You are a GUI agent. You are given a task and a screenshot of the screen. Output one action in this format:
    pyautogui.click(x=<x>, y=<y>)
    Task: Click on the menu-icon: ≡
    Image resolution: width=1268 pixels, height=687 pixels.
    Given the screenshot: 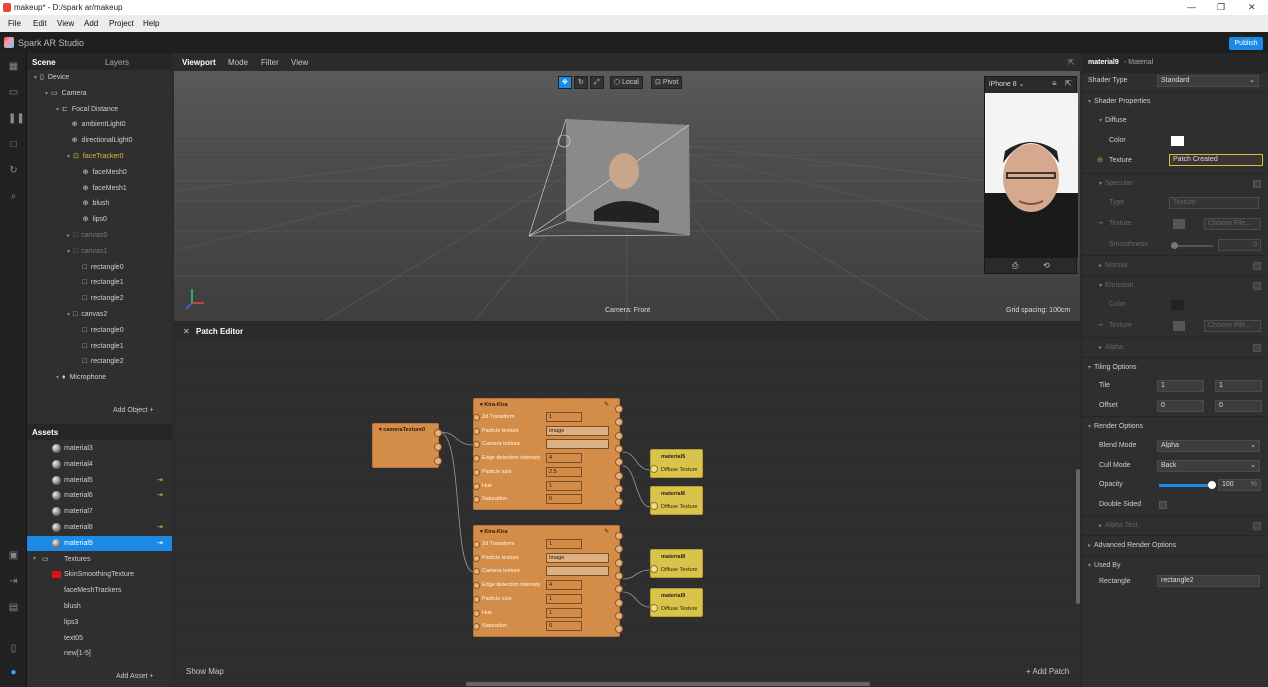 What is the action you would take?
    pyautogui.click(x=1054, y=83)
    